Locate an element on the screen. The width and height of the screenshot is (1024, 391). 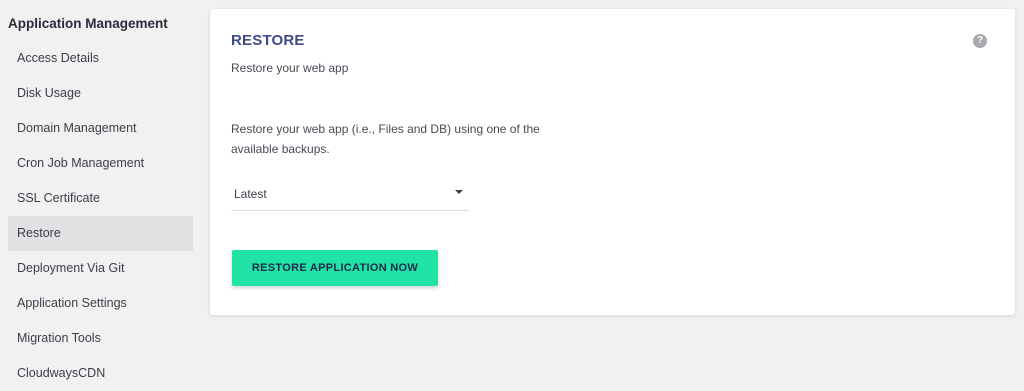
sidebar-item-migration-tools: Migration Tools is located at coordinates (100, 338).